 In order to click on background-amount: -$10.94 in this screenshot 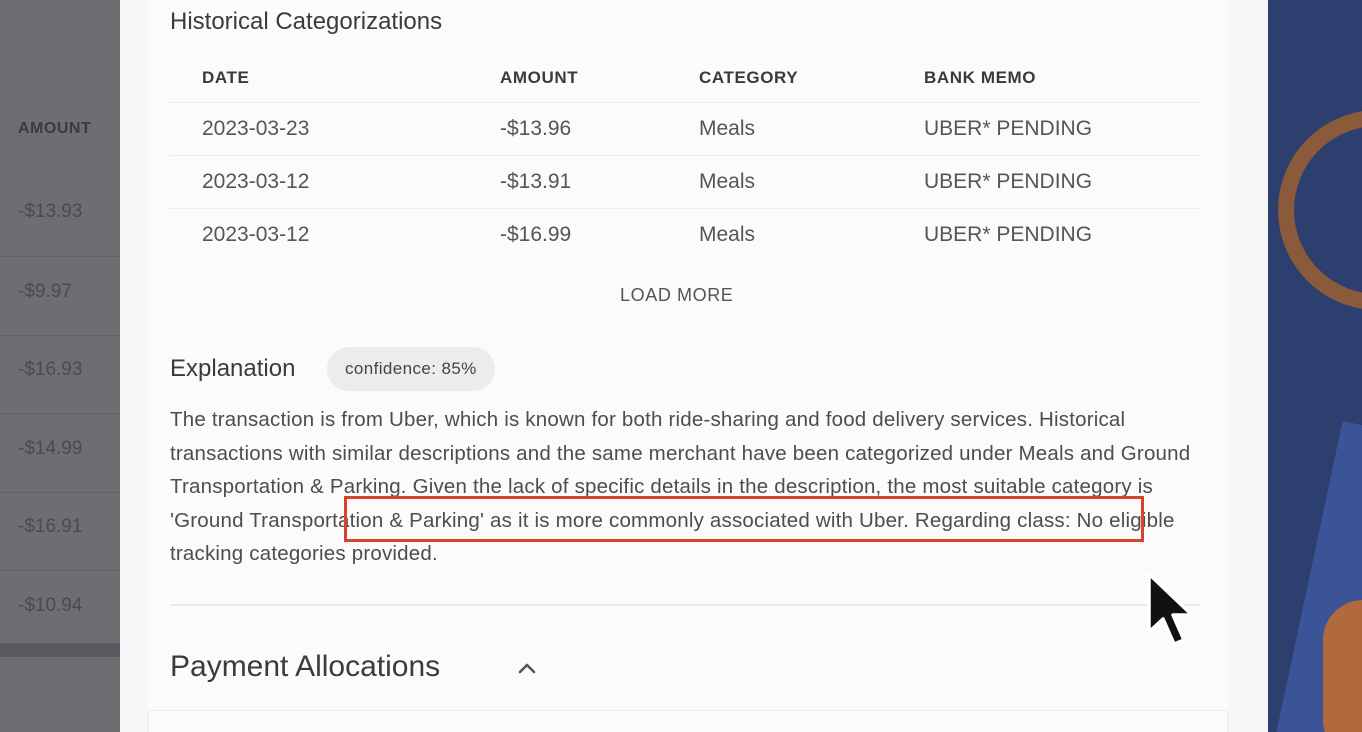, I will do `click(50, 605)`.